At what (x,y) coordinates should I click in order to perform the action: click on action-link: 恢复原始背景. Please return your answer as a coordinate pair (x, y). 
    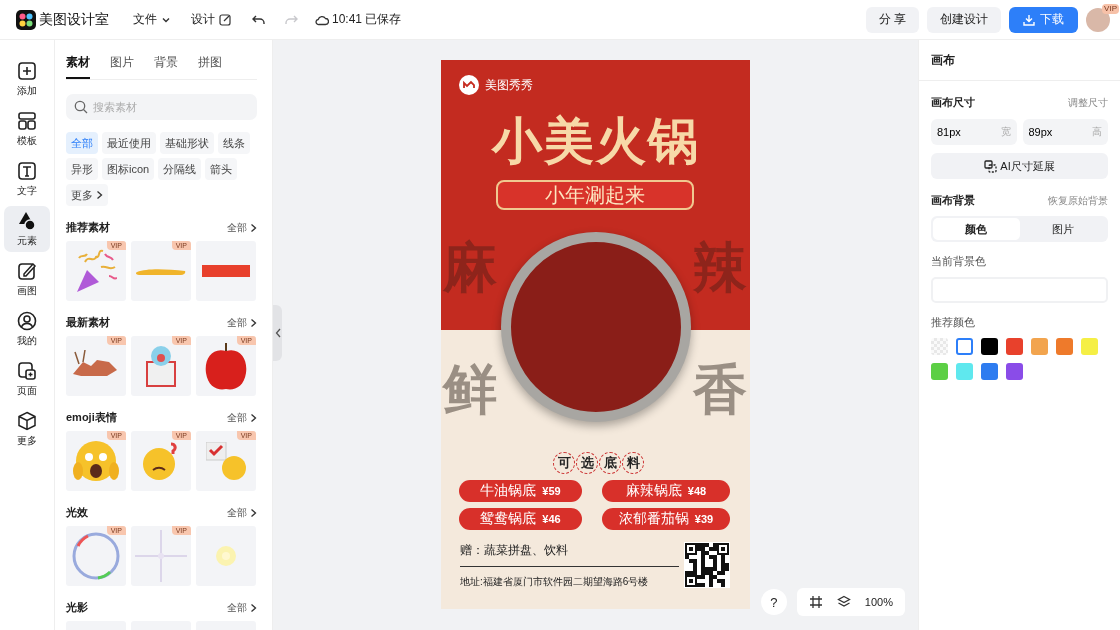
    Looking at the image, I should click on (1078, 200).